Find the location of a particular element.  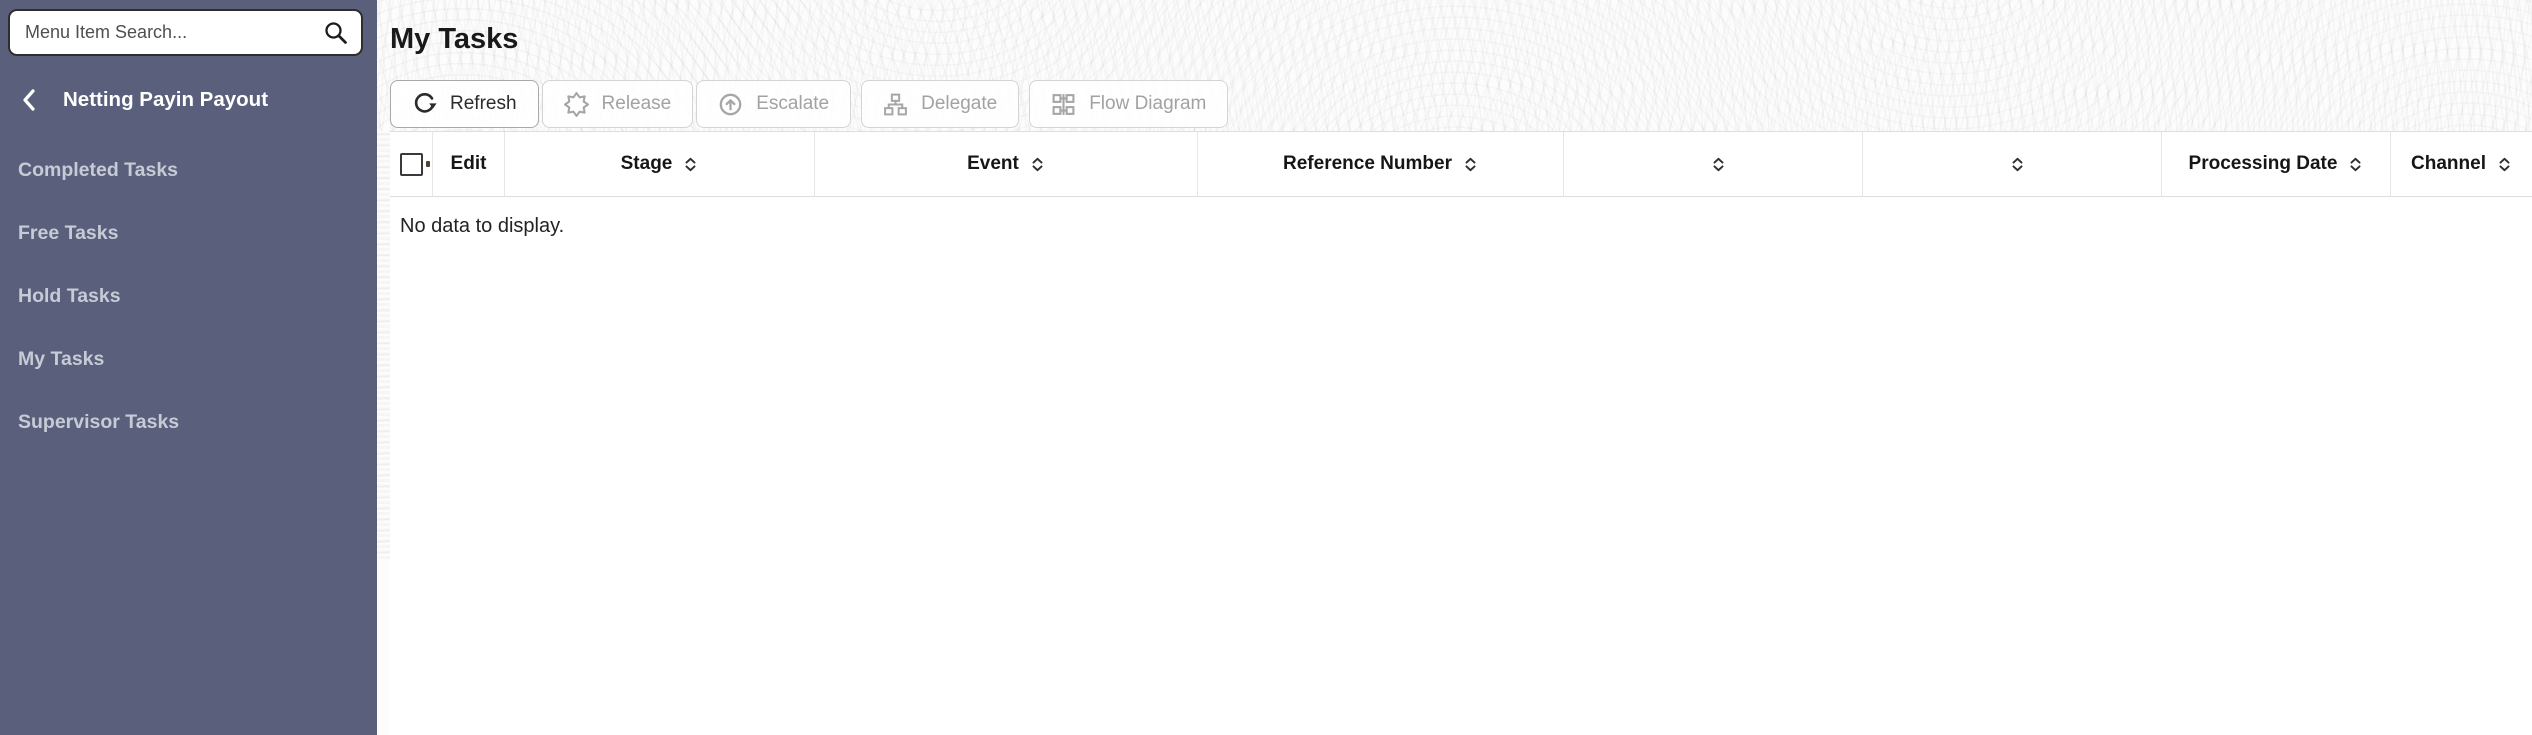

column-header-reference-number: Reference Number is located at coordinates (1381, 164).